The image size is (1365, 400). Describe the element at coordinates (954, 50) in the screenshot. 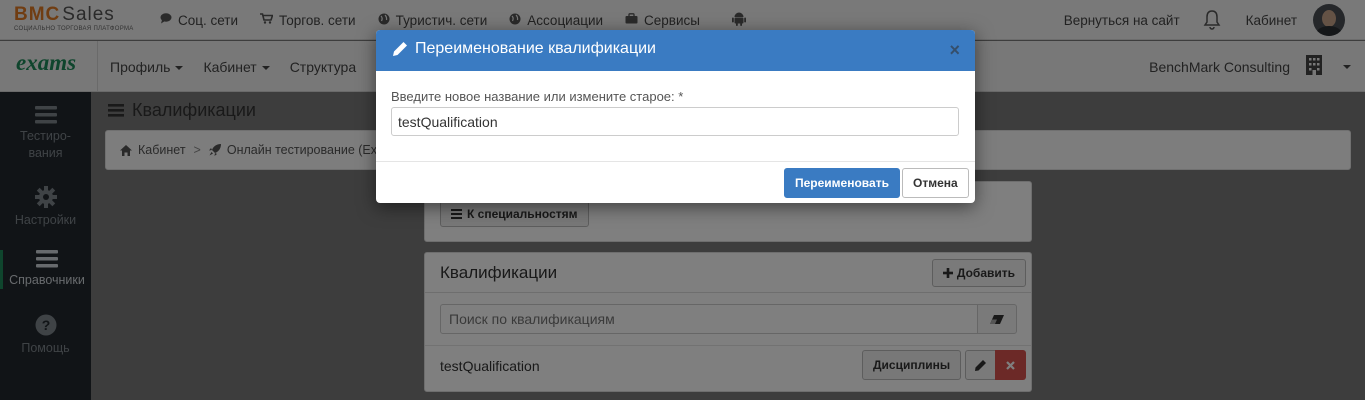

I see `dialog-close-button: ×` at that location.